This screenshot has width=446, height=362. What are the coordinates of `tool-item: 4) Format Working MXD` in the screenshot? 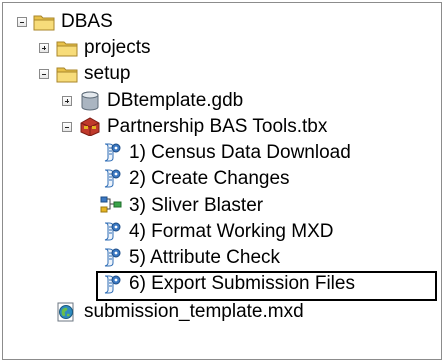 It's located at (221, 232).